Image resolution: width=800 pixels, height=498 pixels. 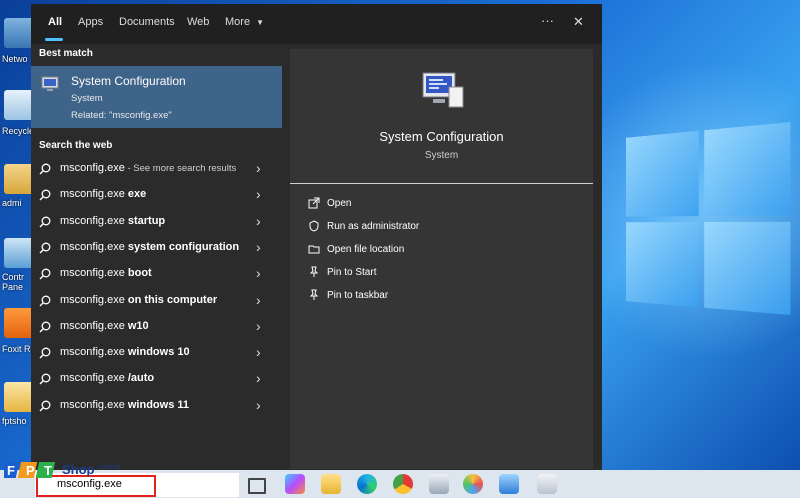 I want to click on recycle-bin-icon, so click(x=19, y=105).